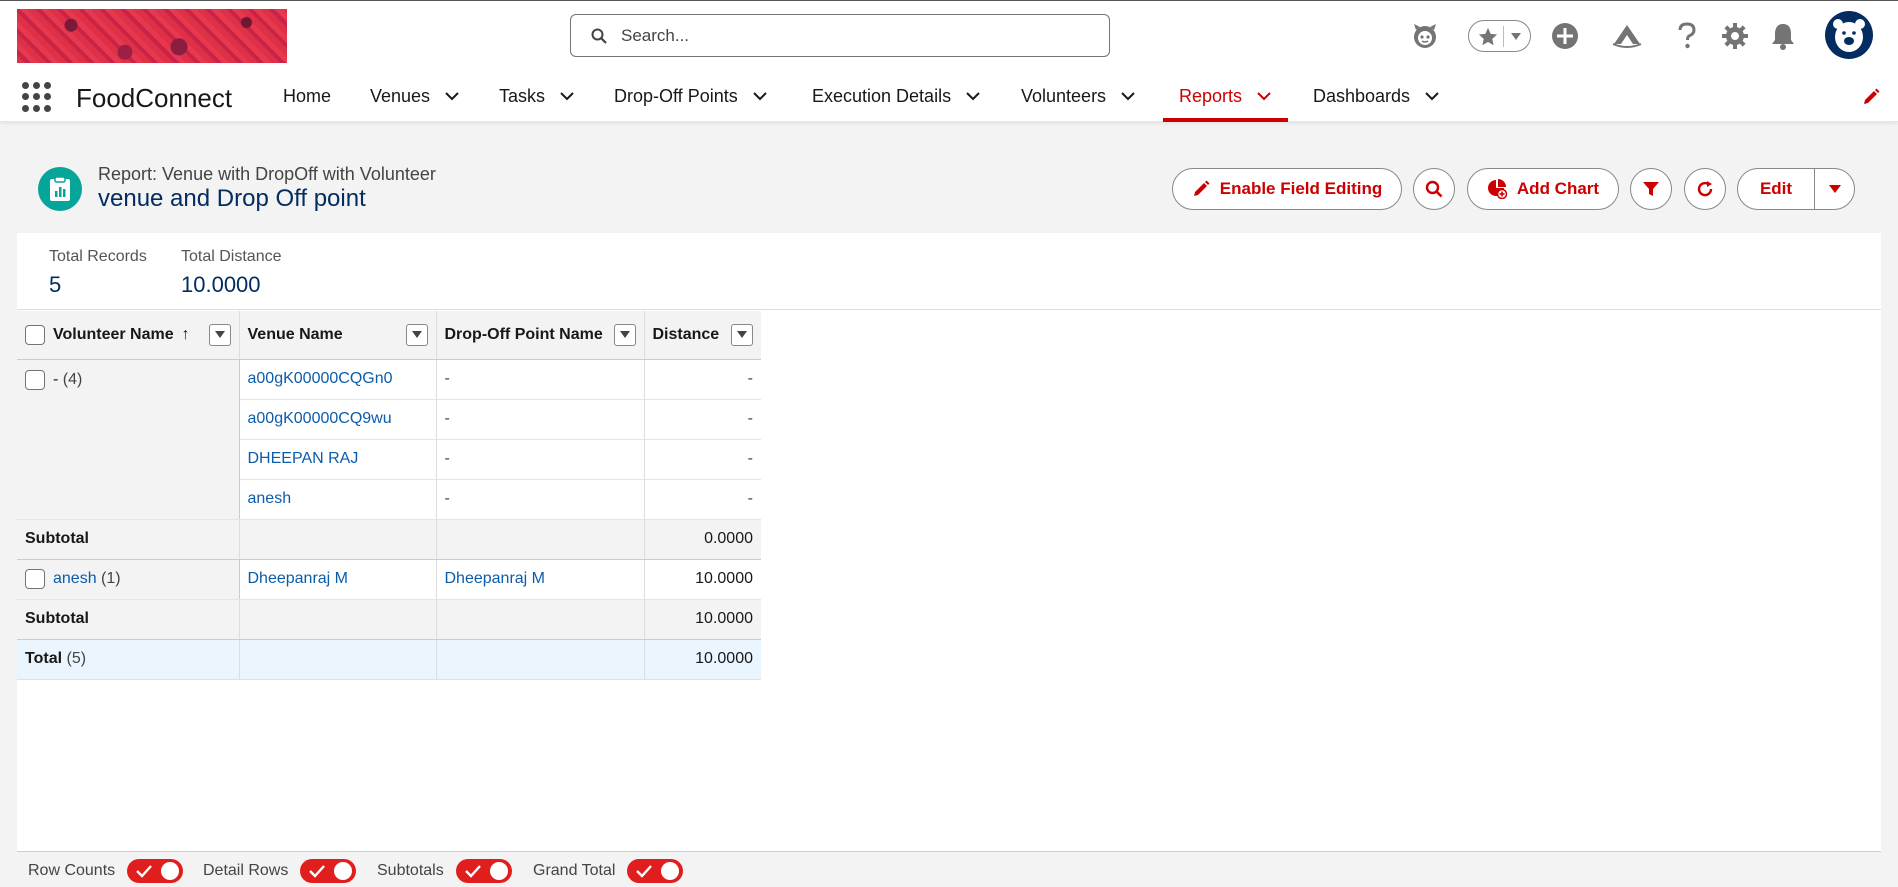  Describe the element at coordinates (702, 619) in the screenshot. I see `subtotal-value: 10.0000` at that location.